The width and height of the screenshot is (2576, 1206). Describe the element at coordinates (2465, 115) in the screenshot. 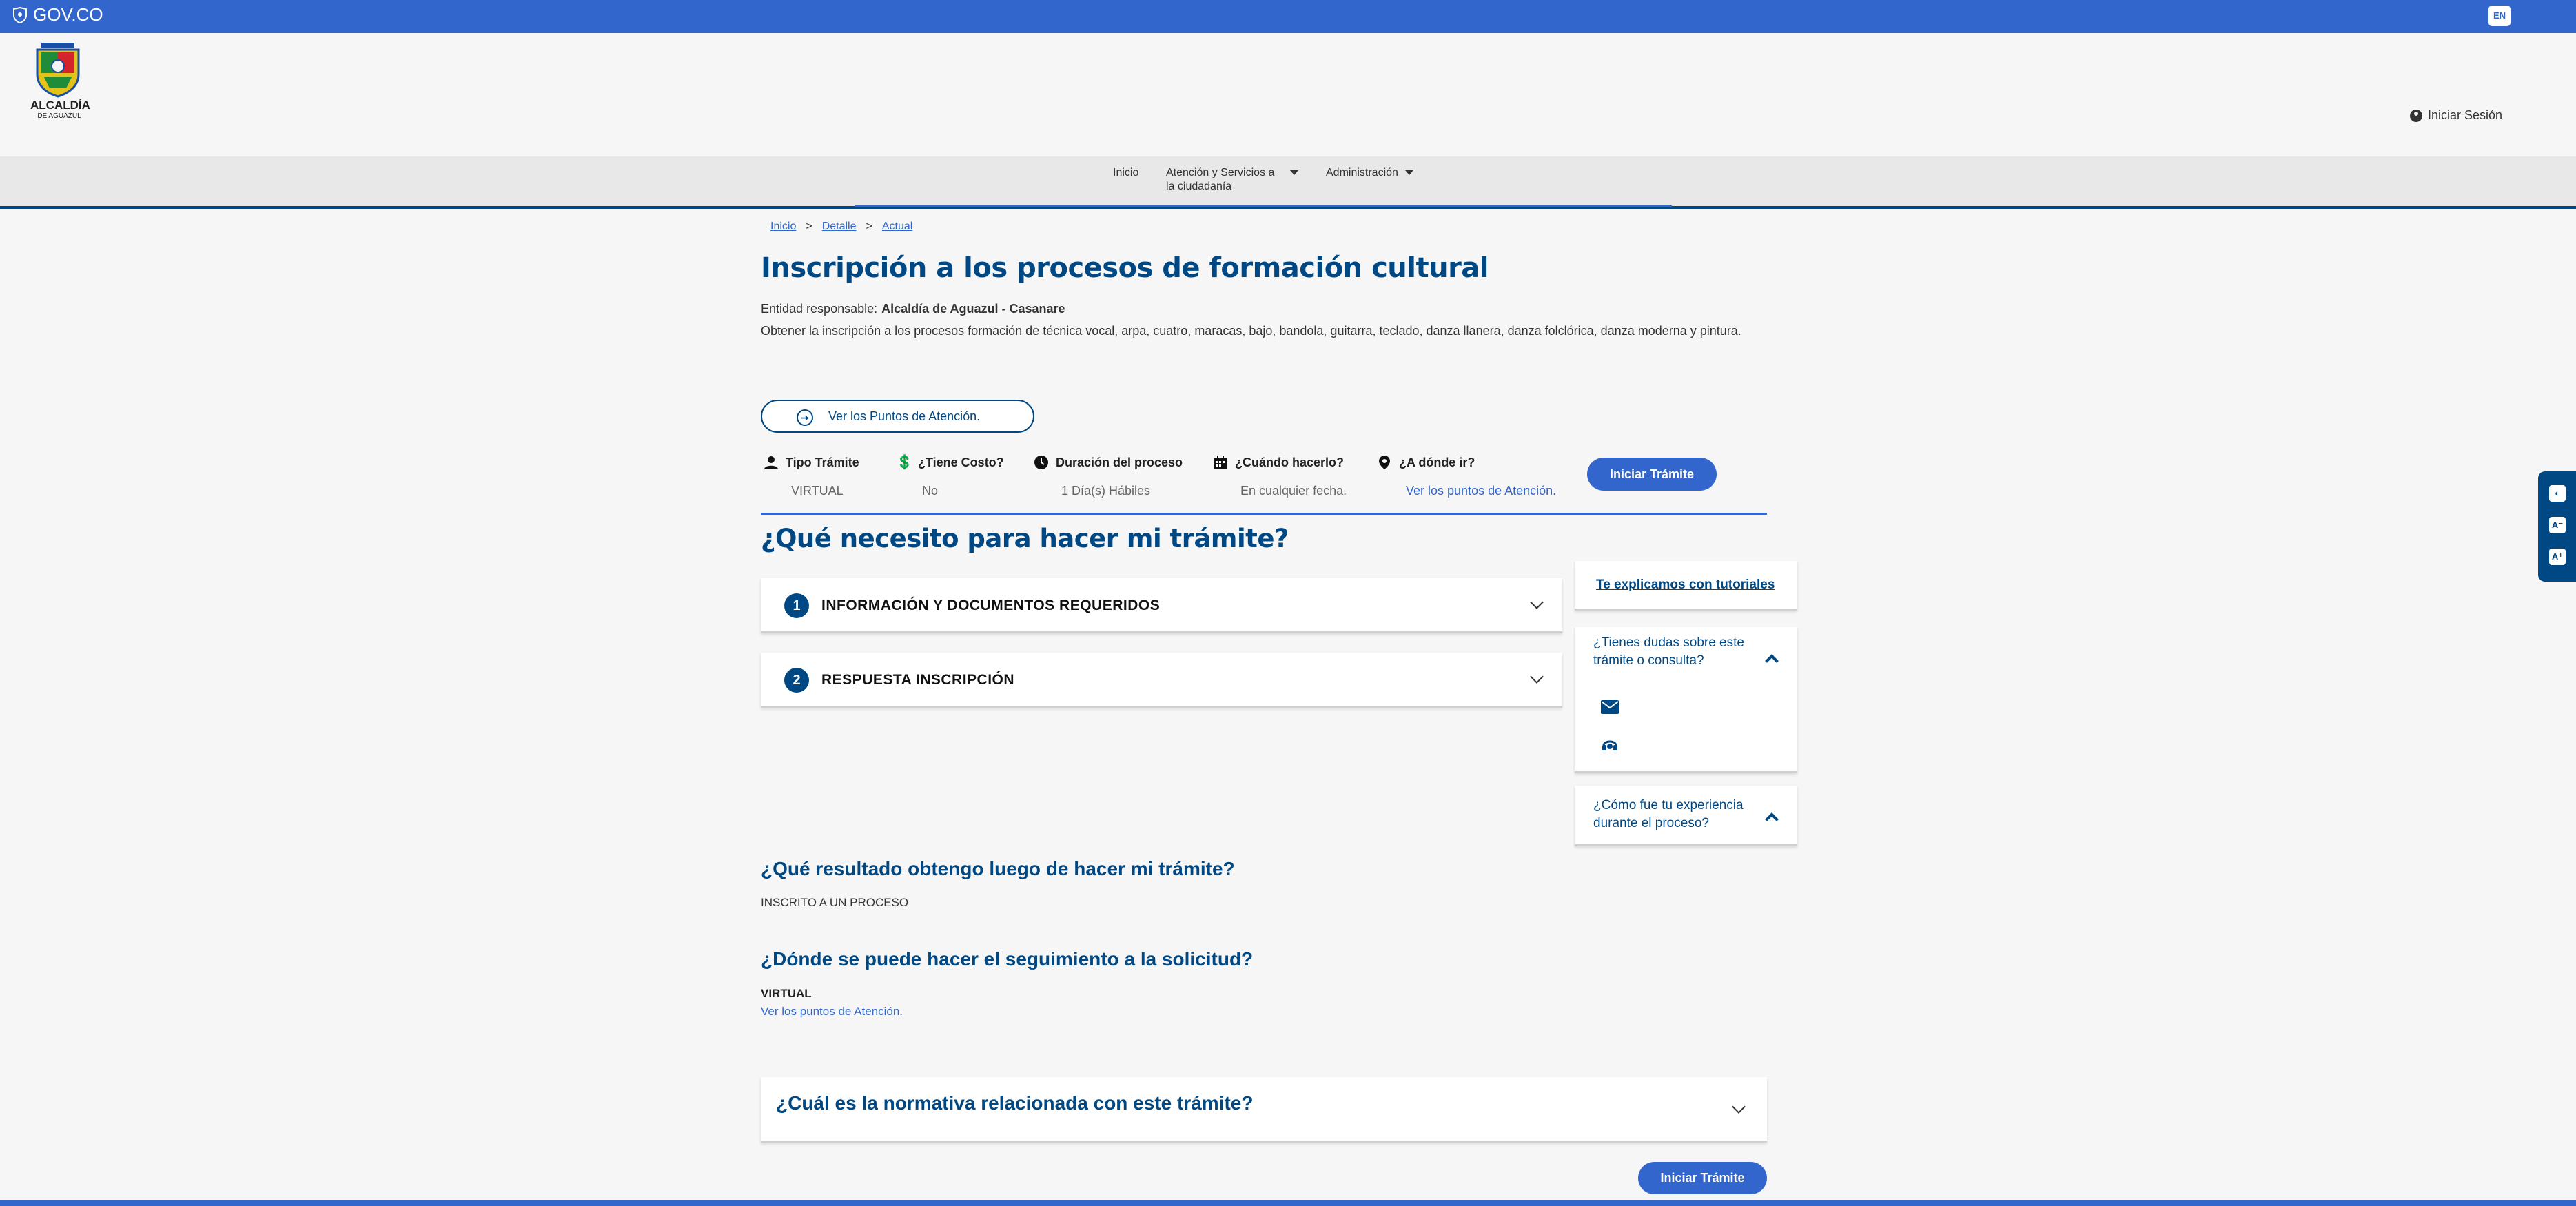

I see `login-label: Iniciar Sesión` at that location.